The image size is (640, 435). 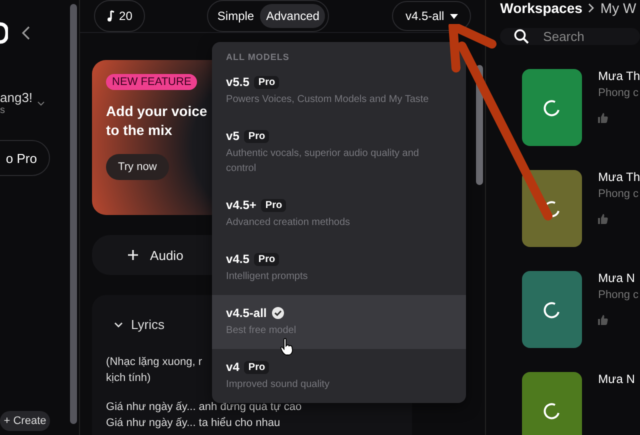 What do you see at coordinates (432, 16) in the screenshot?
I see `model-dropdown-button: v4.5-all` at bounding box center [432, 16].